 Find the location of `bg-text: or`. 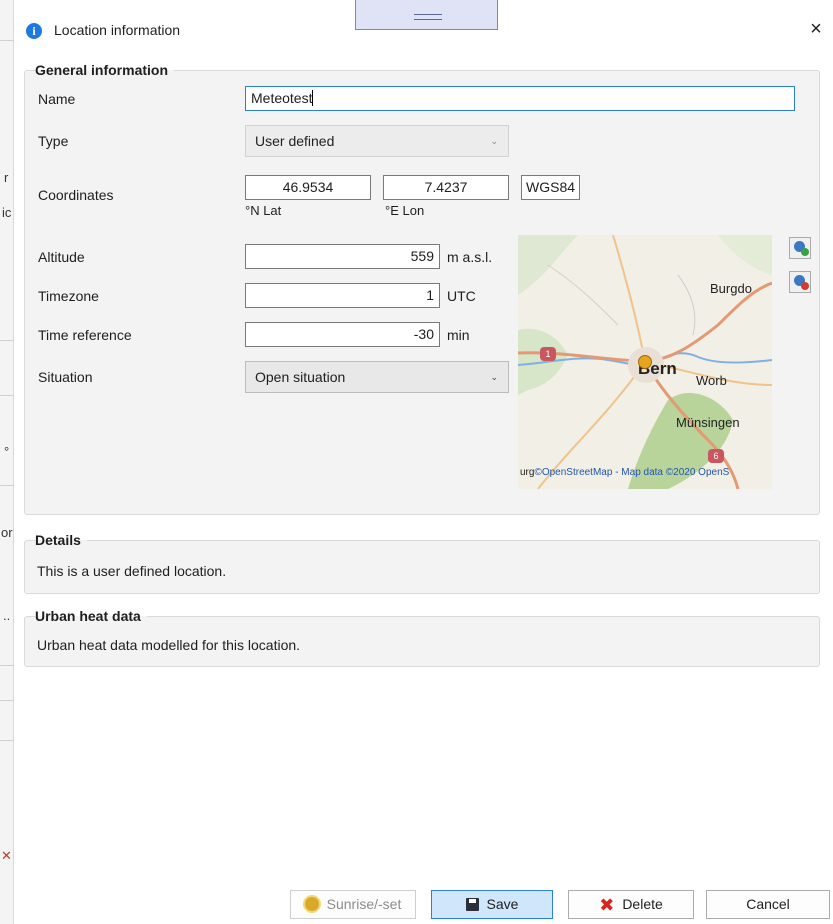

bg-text: or is located at coordinates (7, 532).